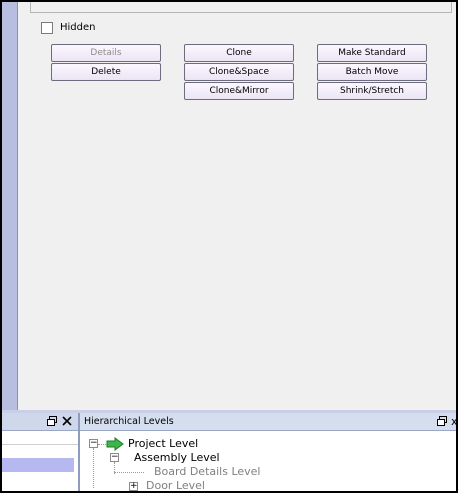 The image size is (458, 493). I want to click on group-box, so click(241, 7).